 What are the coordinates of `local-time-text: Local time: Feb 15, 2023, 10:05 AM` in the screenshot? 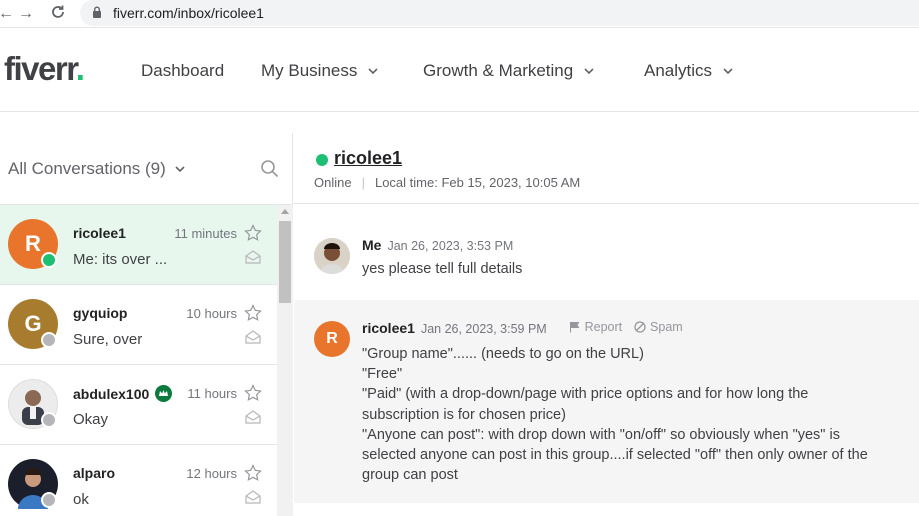 It's located at (477, 182).